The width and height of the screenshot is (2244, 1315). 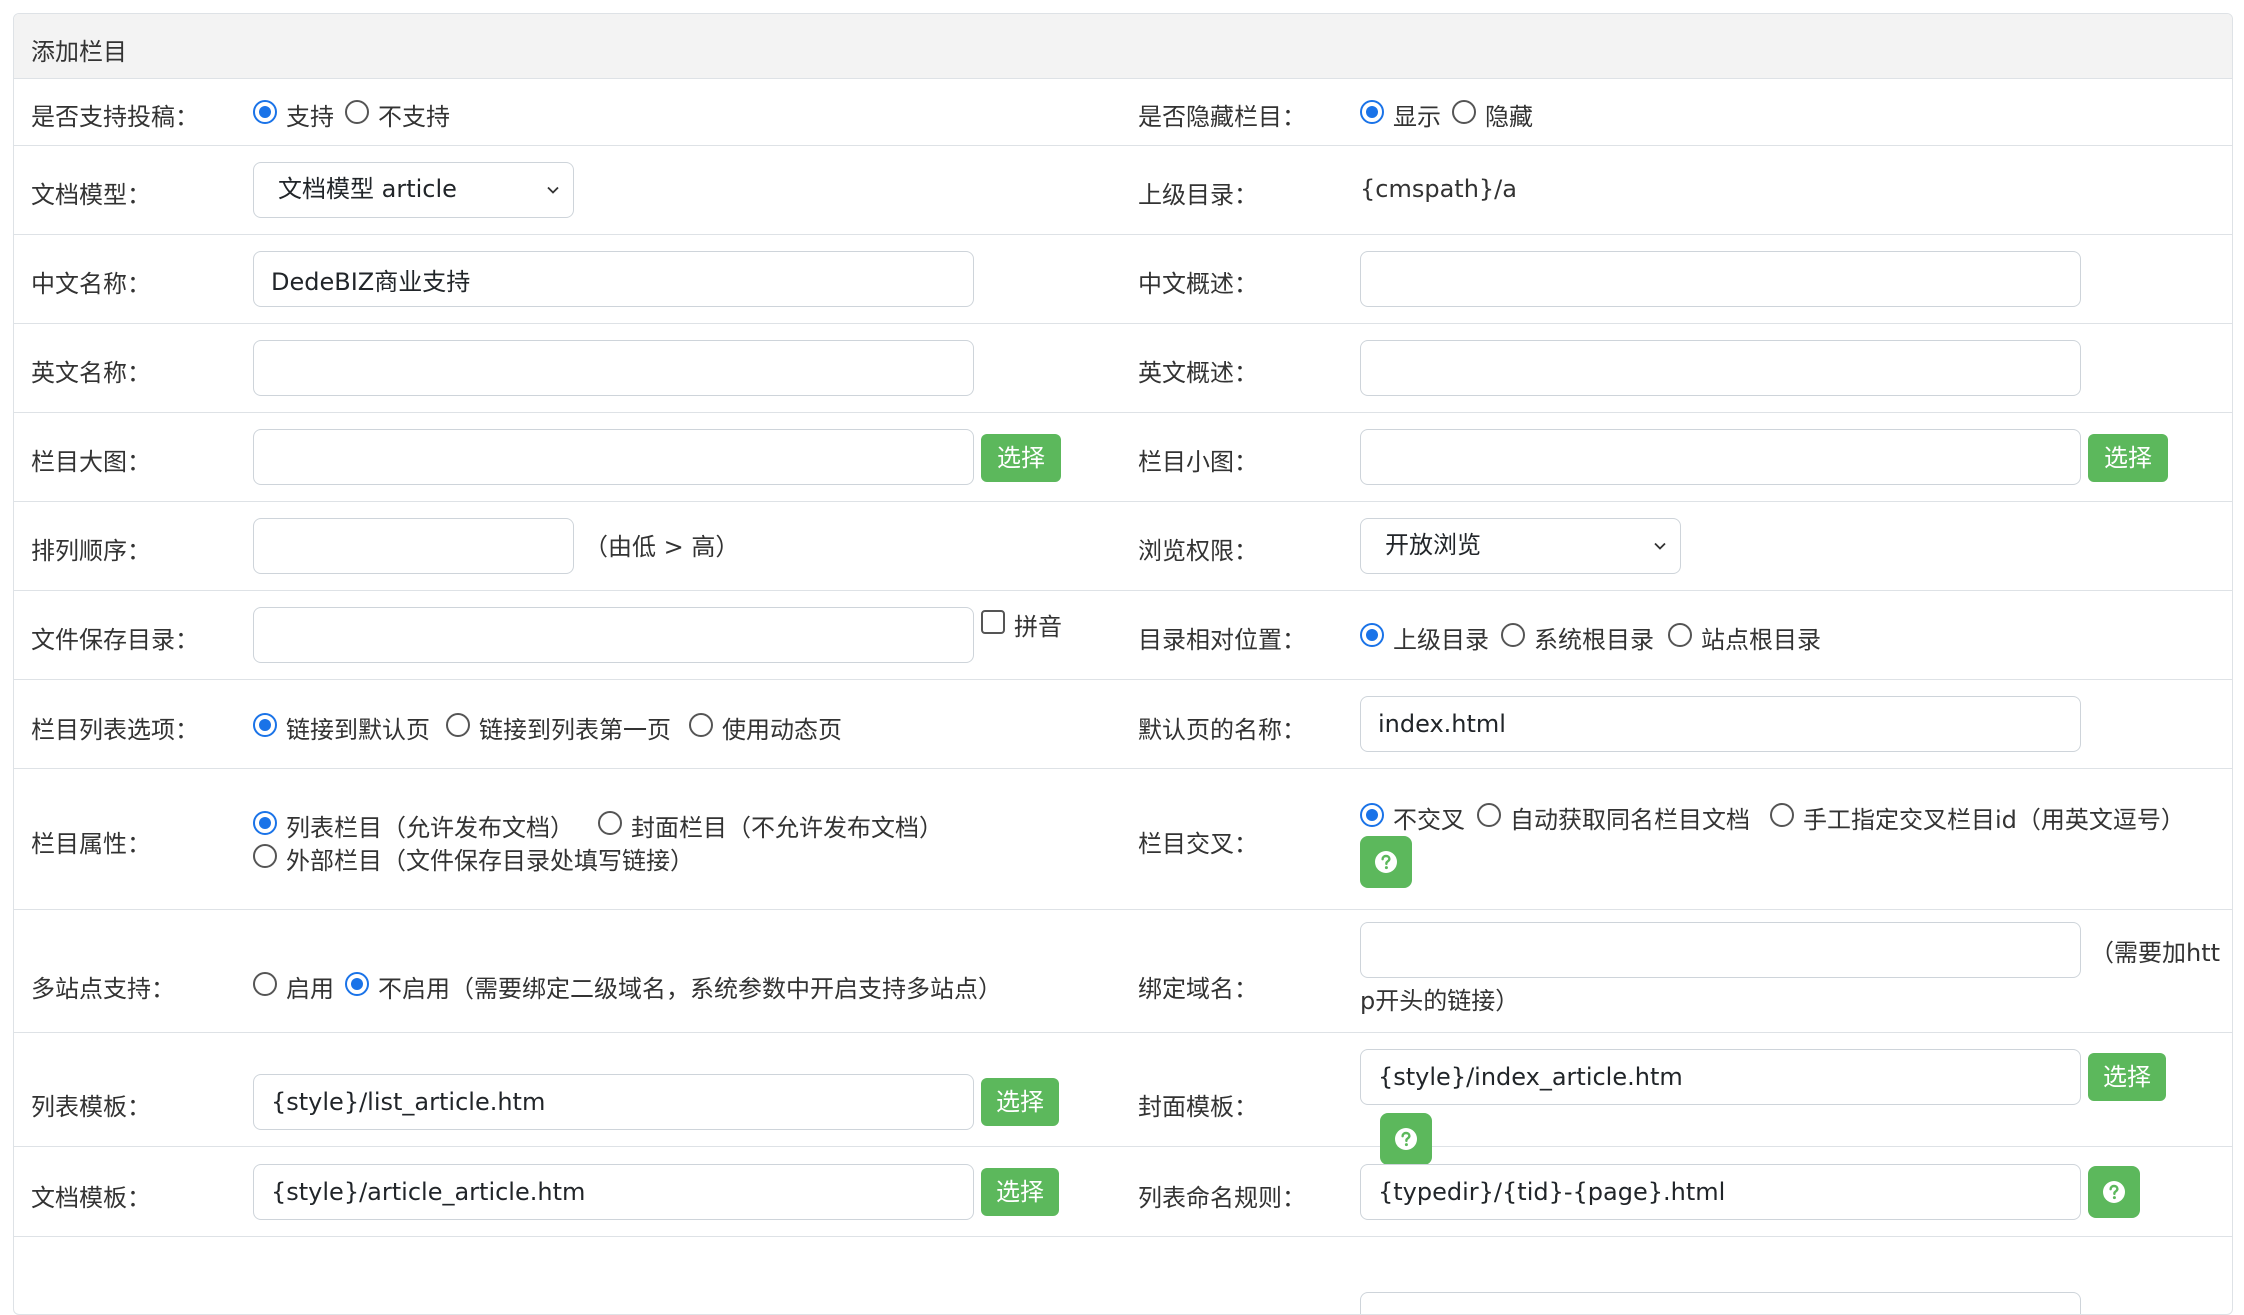 I want to click on hidden-show-label: 显示, so click(x=1417, y=117).